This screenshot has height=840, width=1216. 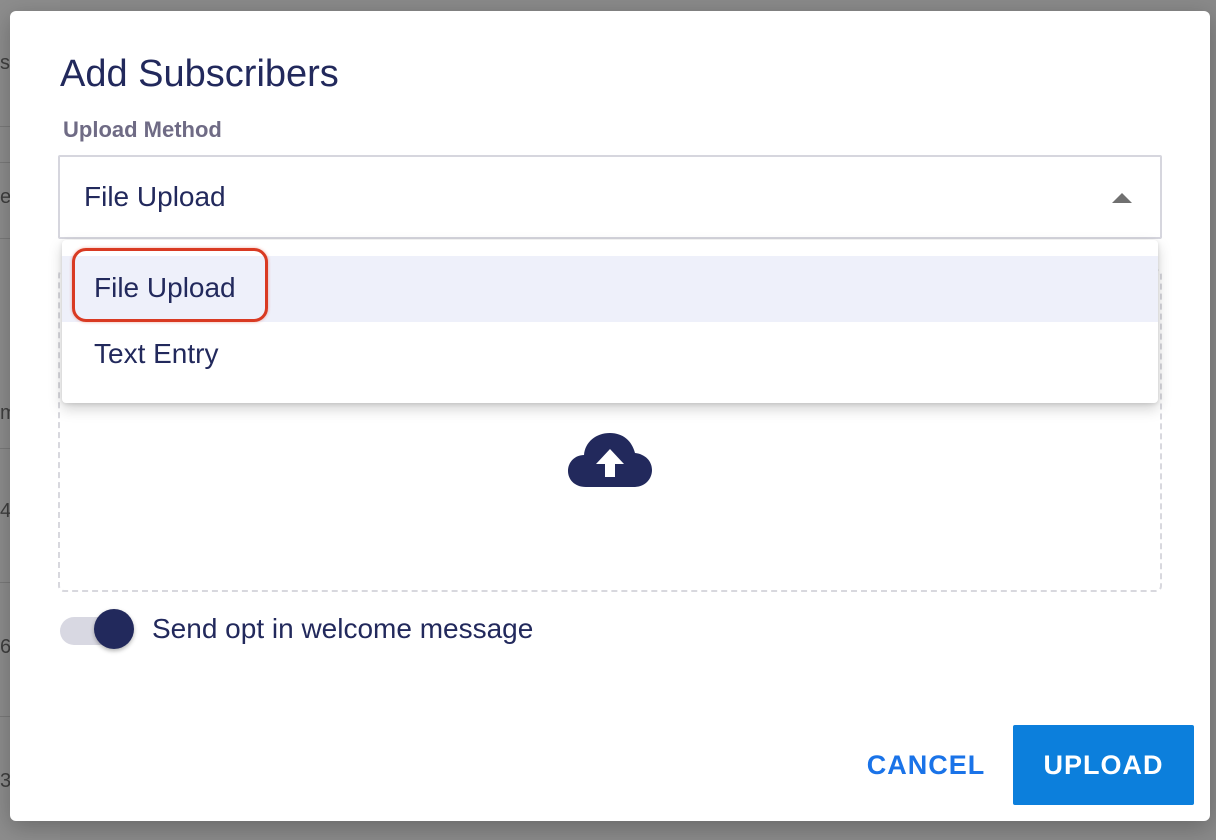 I want to click on upload-method-value: File Upload, so click(x=155, y=196).